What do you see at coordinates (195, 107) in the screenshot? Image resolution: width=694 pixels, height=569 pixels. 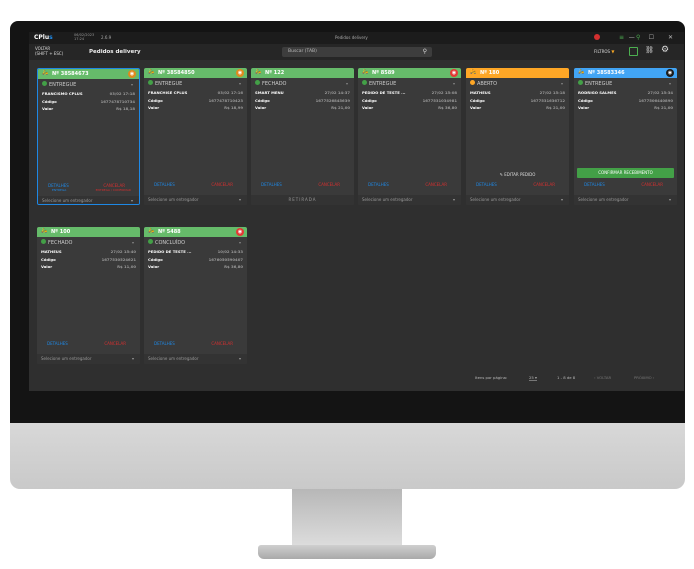 I see `value-row: Valor R$ 18,99` at bounding box center [195, 107].